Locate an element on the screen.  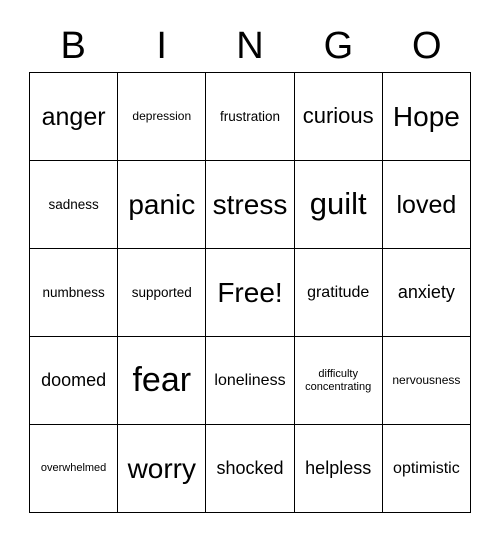
bingo-cell-r1c3: frustration is located at coordinates (250, 117).